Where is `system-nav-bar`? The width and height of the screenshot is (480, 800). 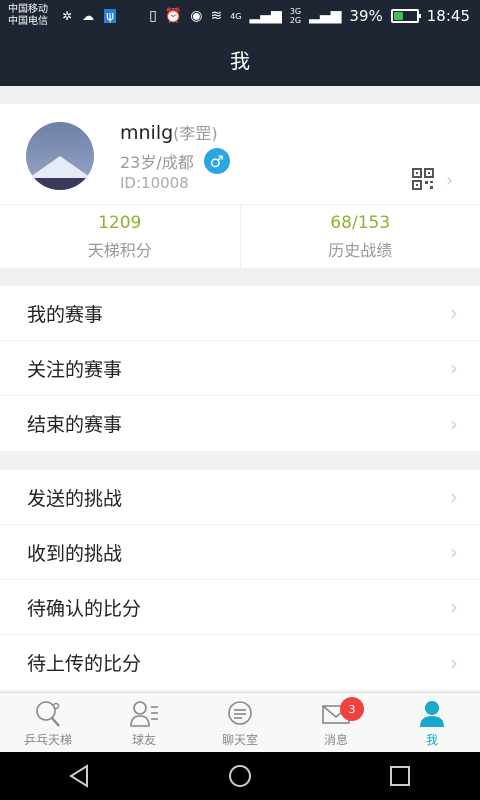
system-nav-bar is located at coordinates (240, 776).